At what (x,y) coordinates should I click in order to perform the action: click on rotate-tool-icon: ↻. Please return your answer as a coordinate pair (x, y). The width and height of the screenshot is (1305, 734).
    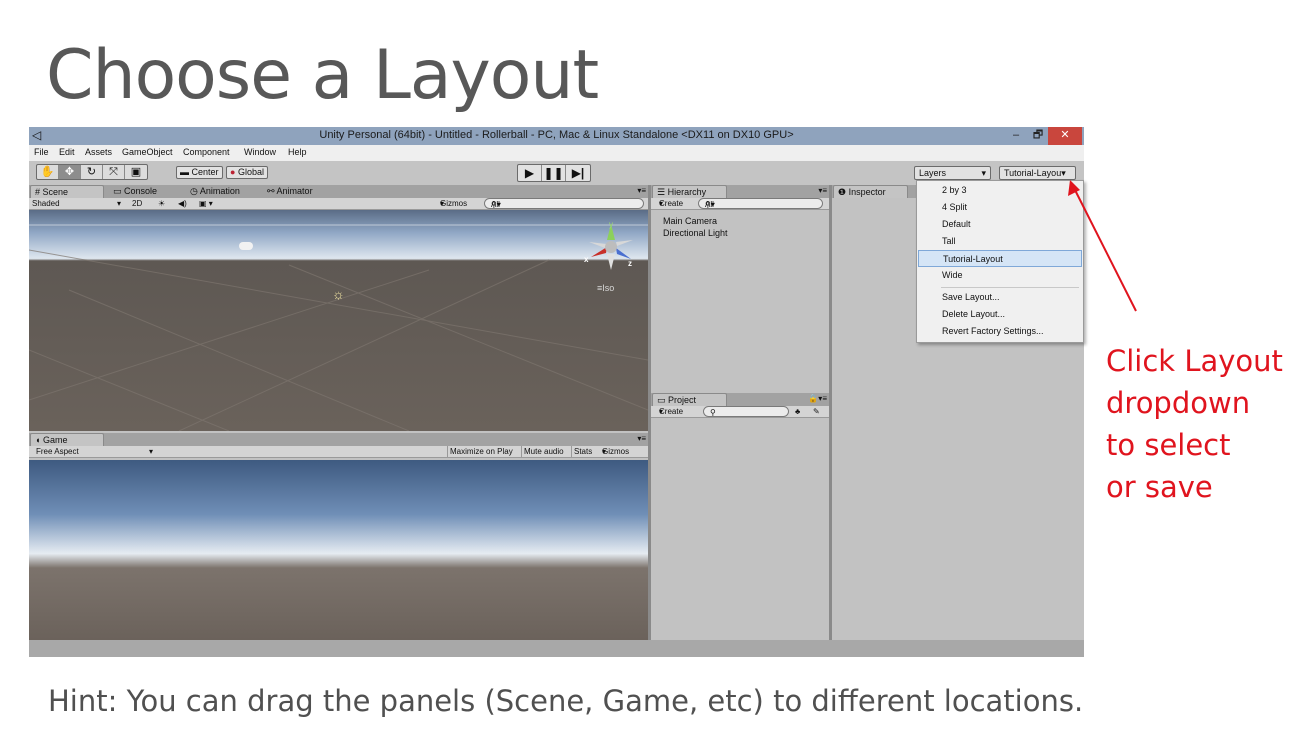
    Looking at the image, I should click on (92, 172).